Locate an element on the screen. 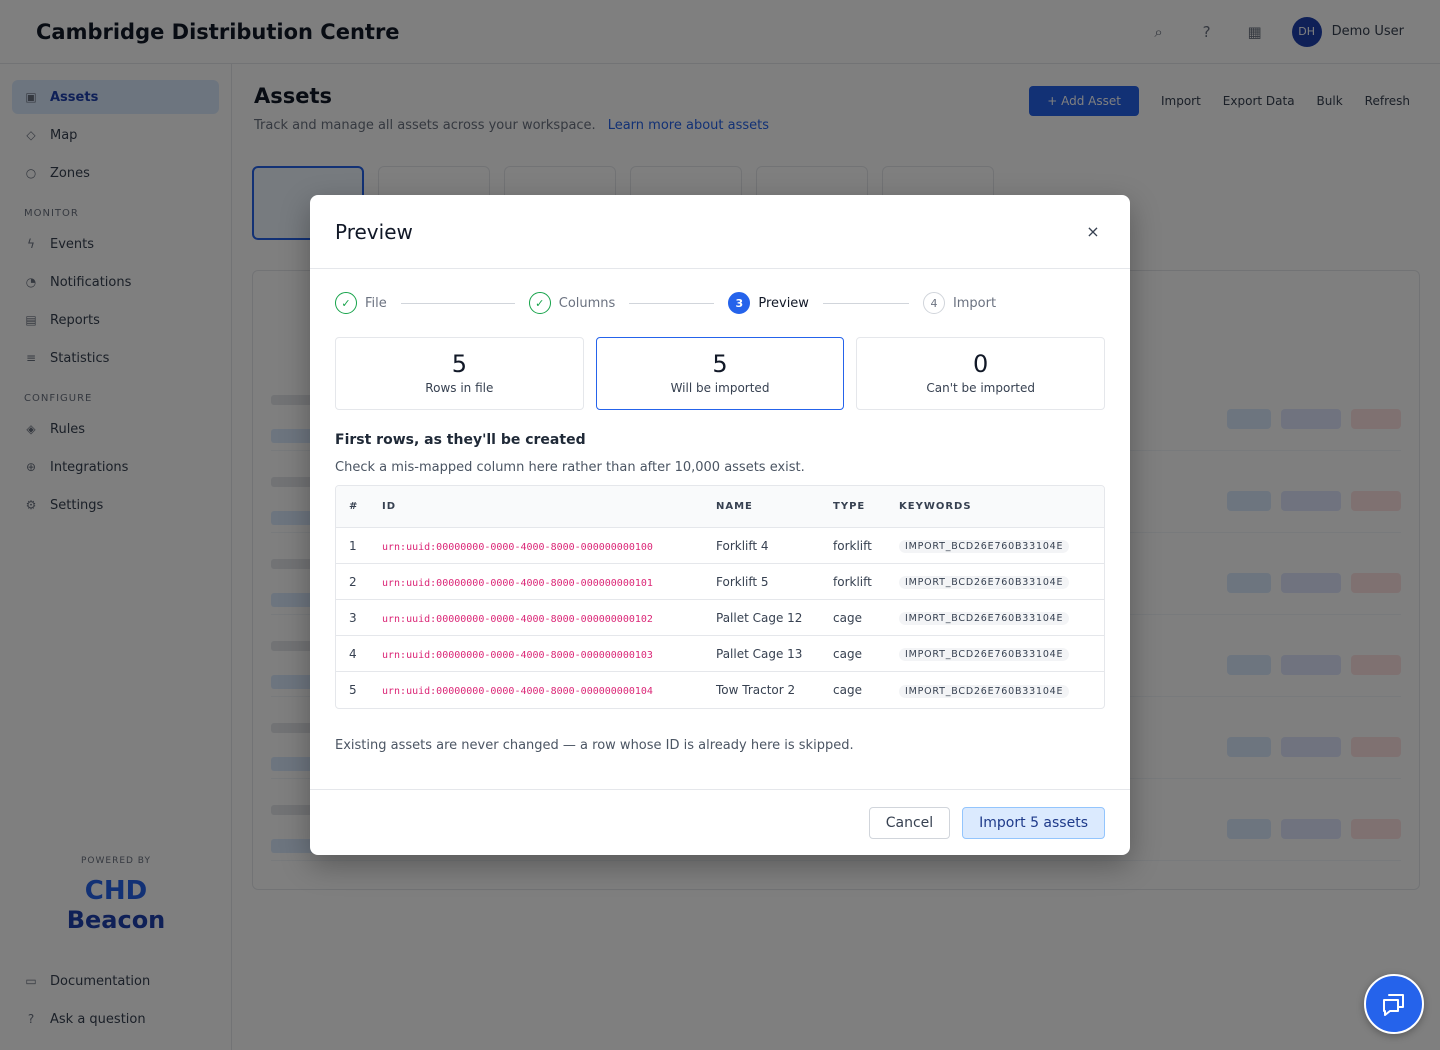 Image resolution: width=1440 pixels, height=1050 pixels. chat-button is located at coordinates (1394, 1004).